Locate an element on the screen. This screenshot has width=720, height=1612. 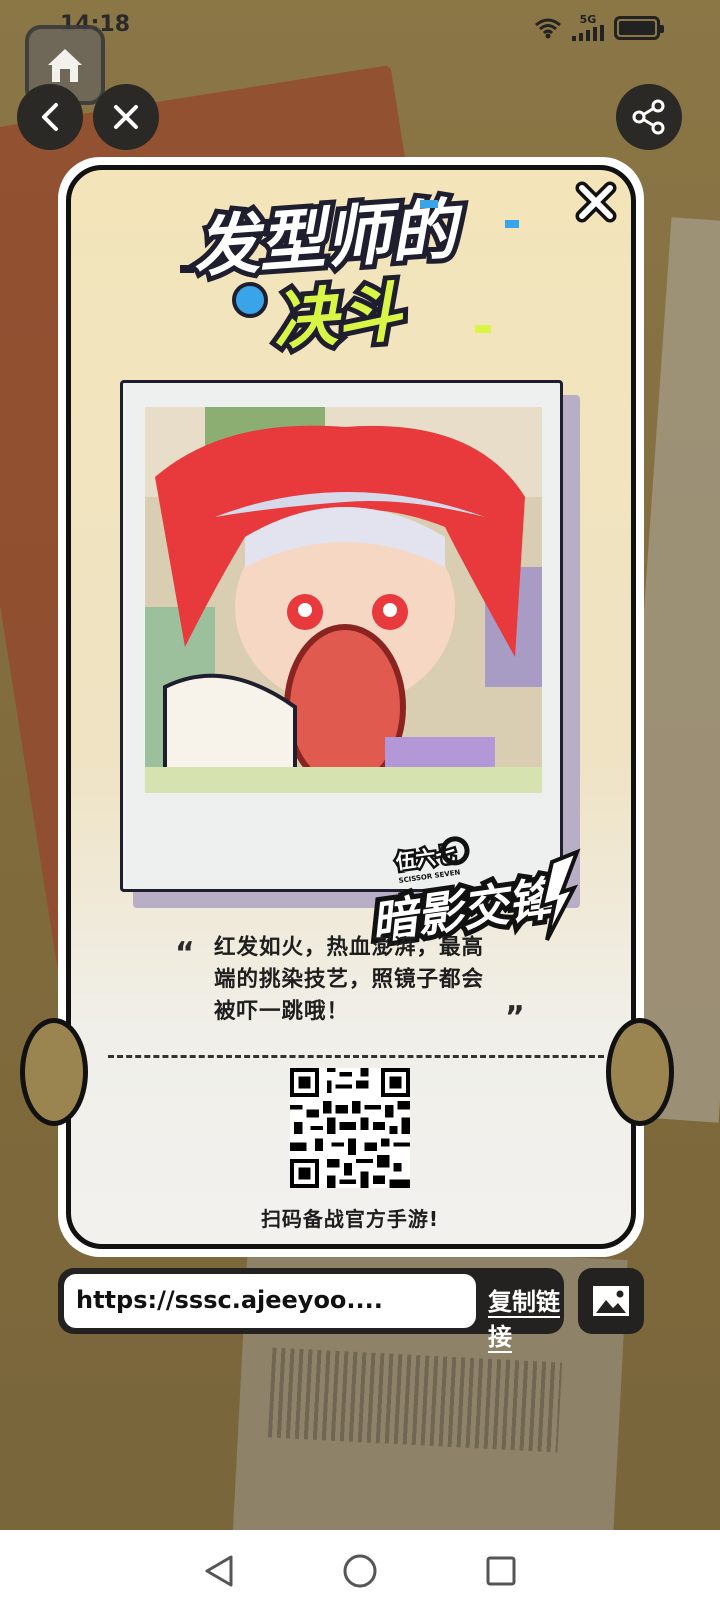
character-quote: 红发如火，热血澎湃，最高端的挑染技艺，照镜子都会被吓一跳哦！ is located at coordinates (349, 979).